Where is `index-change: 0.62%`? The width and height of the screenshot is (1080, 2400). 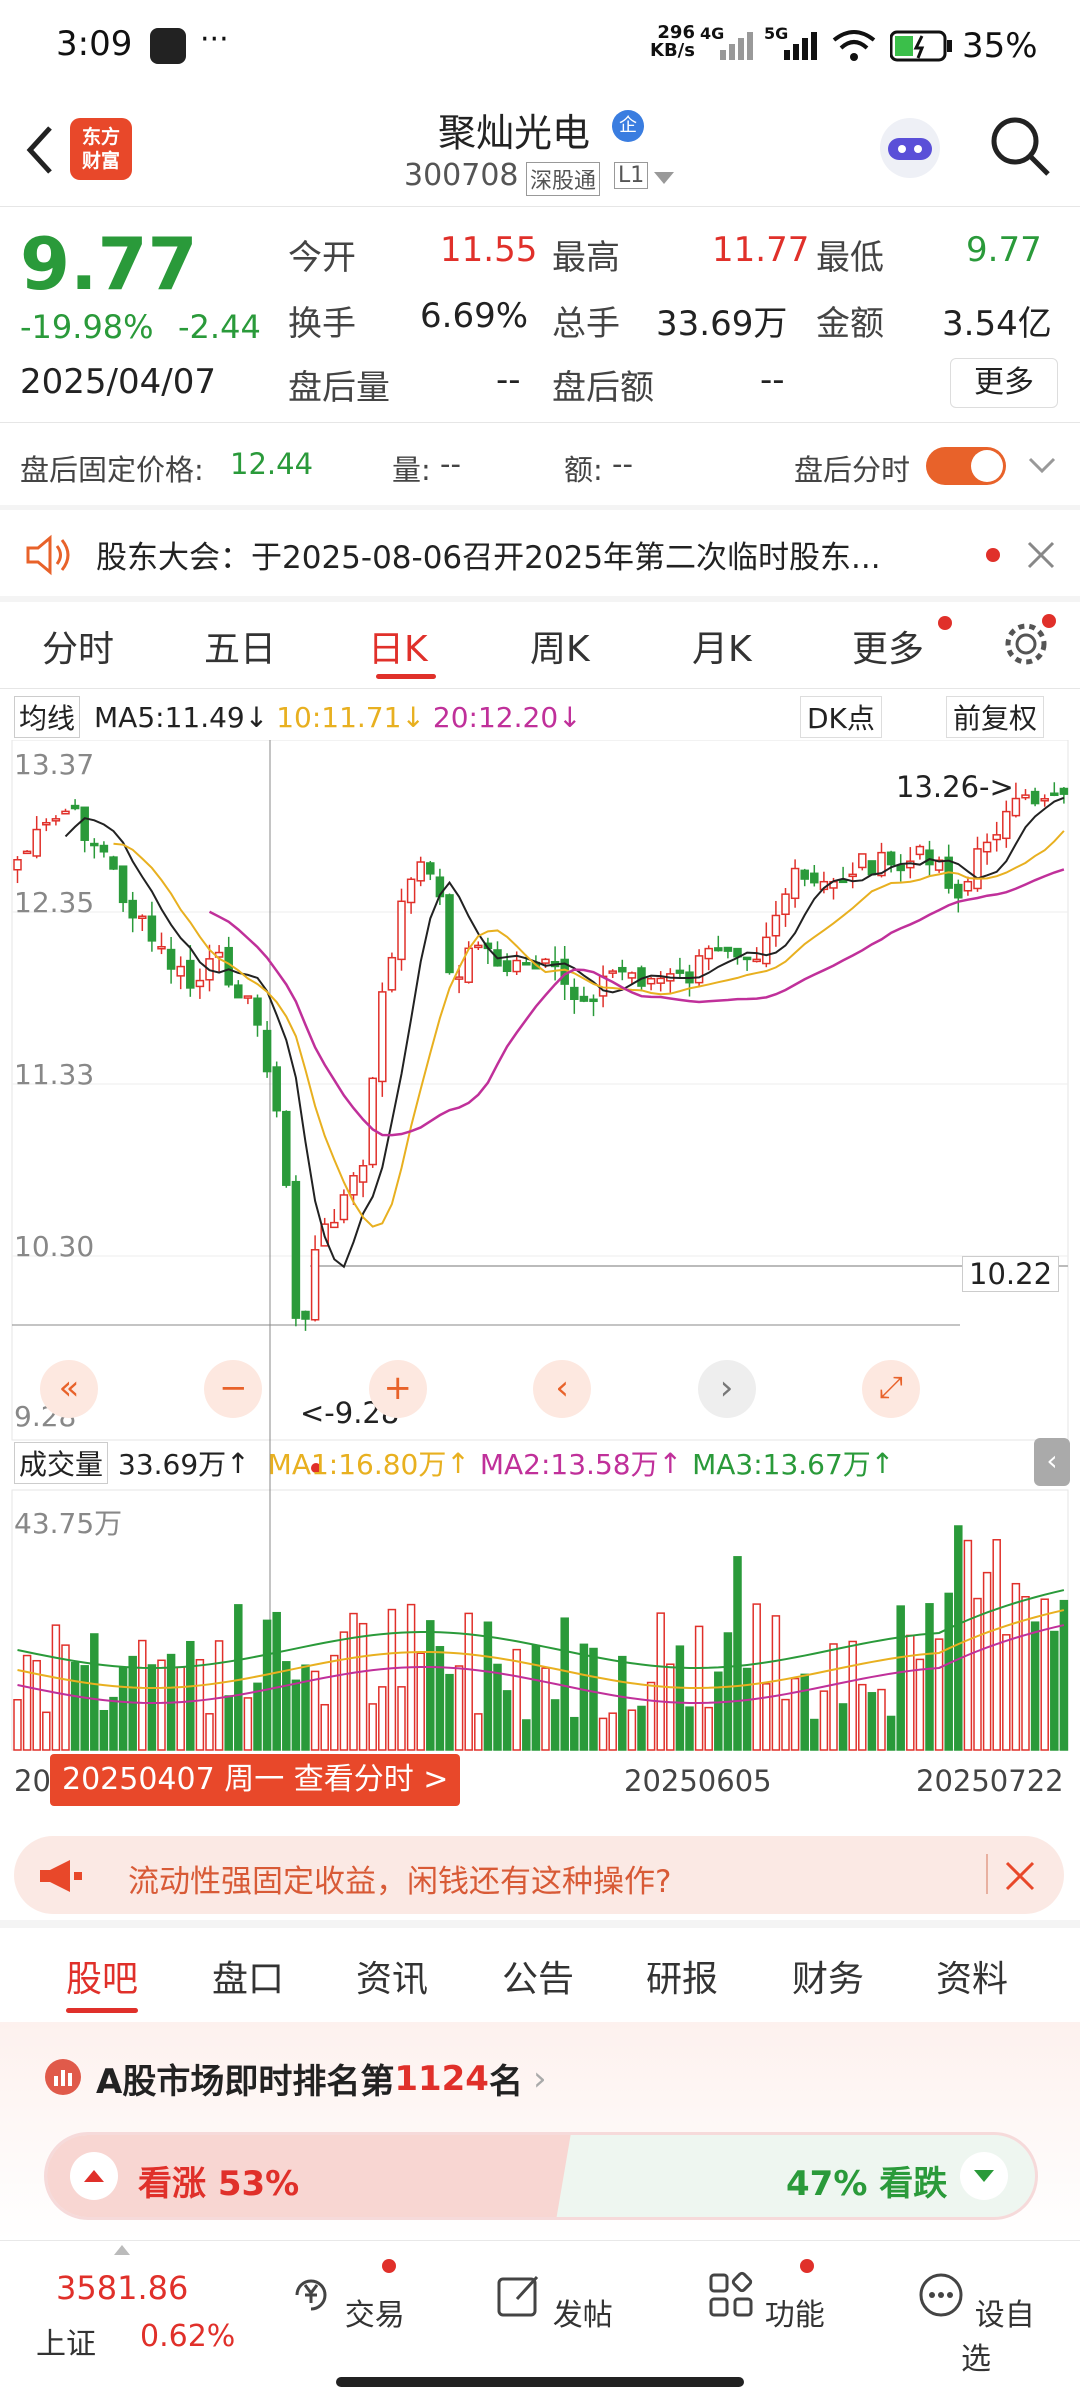 index-change: 0.62% is located at coordinates (187, 2336).